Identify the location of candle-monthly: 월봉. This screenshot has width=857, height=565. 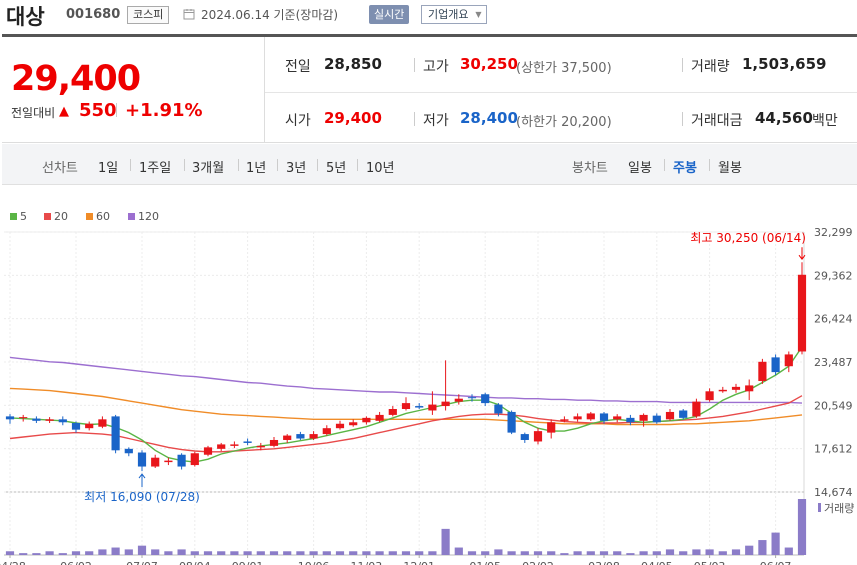
(730, 166).